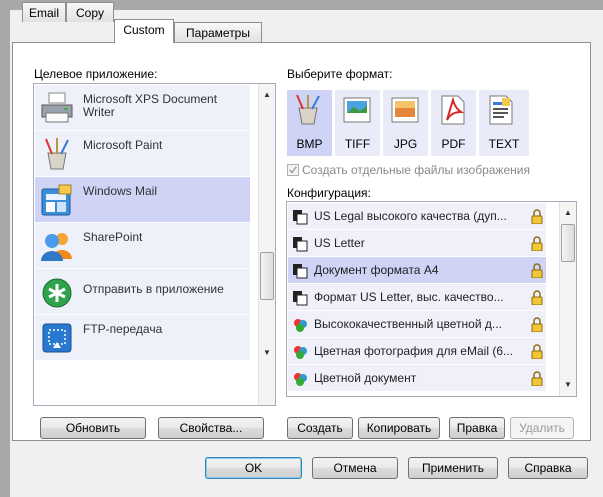  I want to click on ftp-transfer-icon, so click(57, 338).